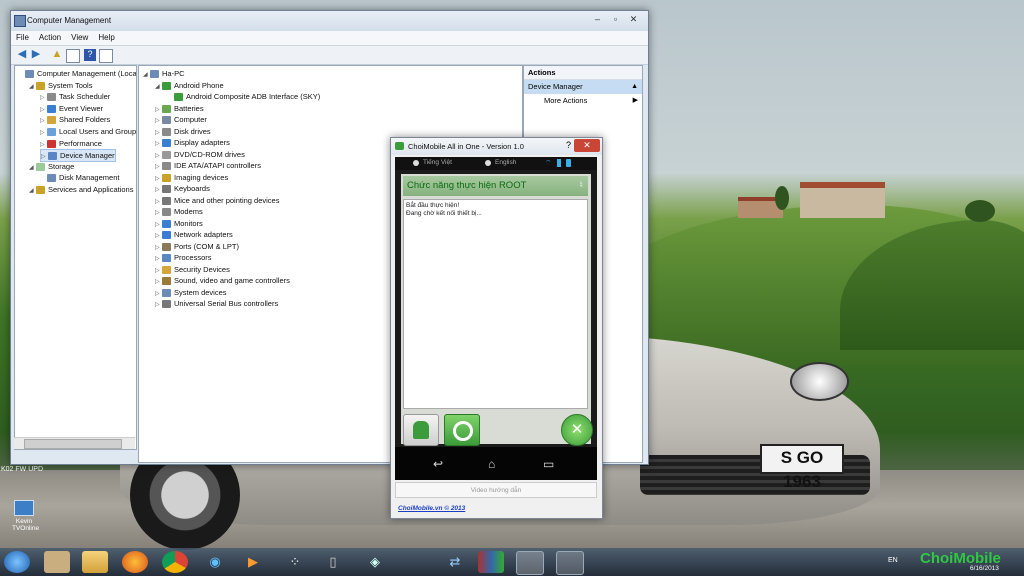 The width and height of the screenshot is (1024, 576). Describe the element at coordinates (329, 21) in the screenshot. I see `title-bar: Computer Management – ▫ ✕` at that location.